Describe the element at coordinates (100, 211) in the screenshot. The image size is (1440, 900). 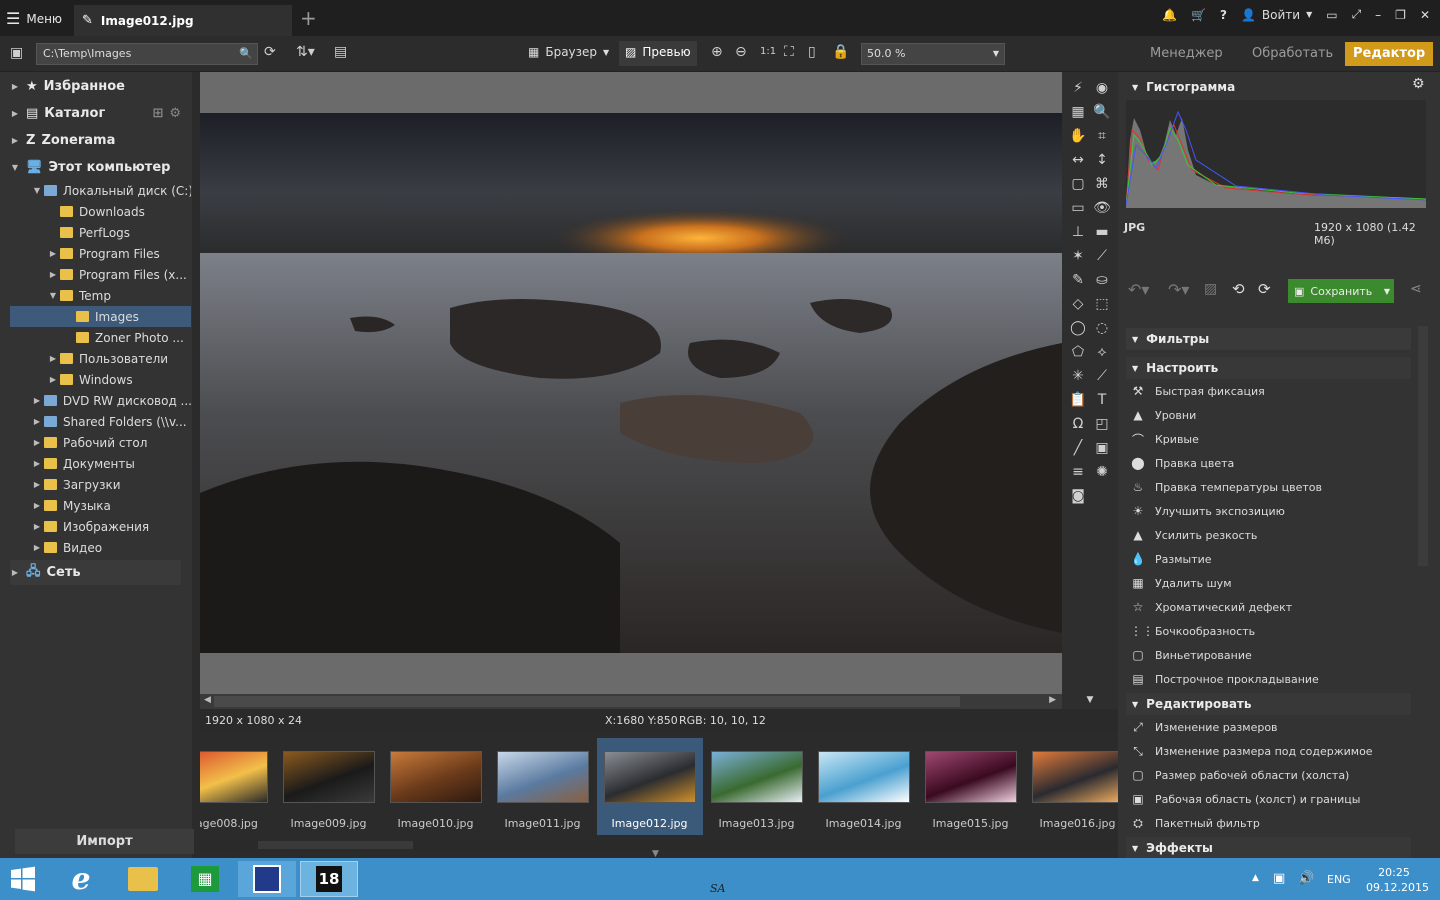
I see `tree-item: Downloads` at that location.